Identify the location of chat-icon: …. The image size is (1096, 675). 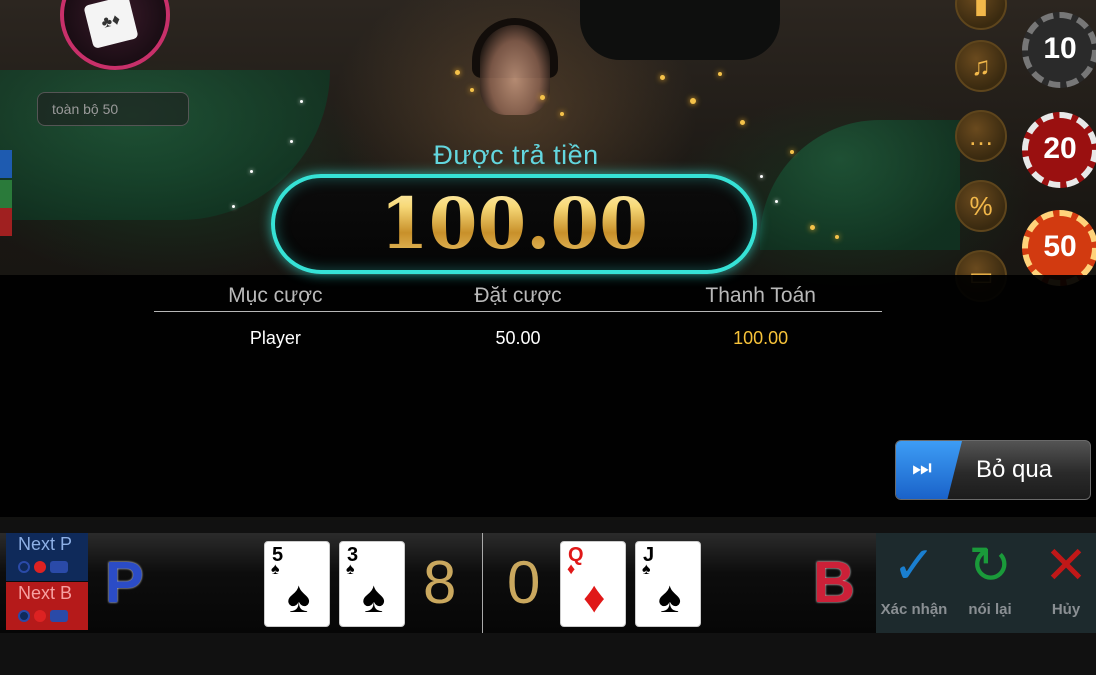
(981, 136).